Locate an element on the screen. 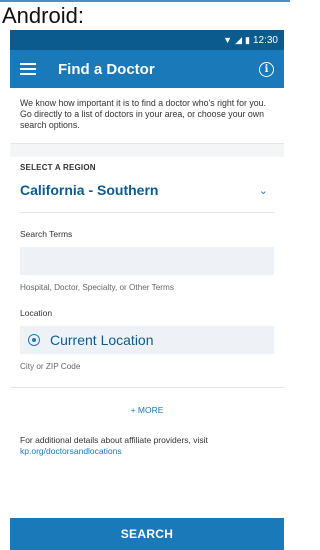 Image resolution: width=320 pixels, height=550 pixels. info-icon: i is located at coordinates (266, 69).